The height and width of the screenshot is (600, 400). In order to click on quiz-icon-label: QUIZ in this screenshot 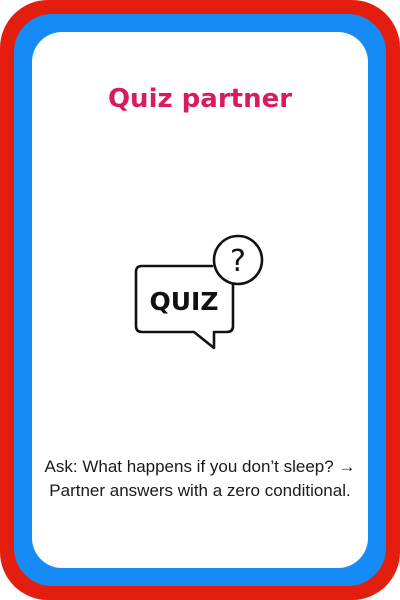, I will do `click(184, 301)`.